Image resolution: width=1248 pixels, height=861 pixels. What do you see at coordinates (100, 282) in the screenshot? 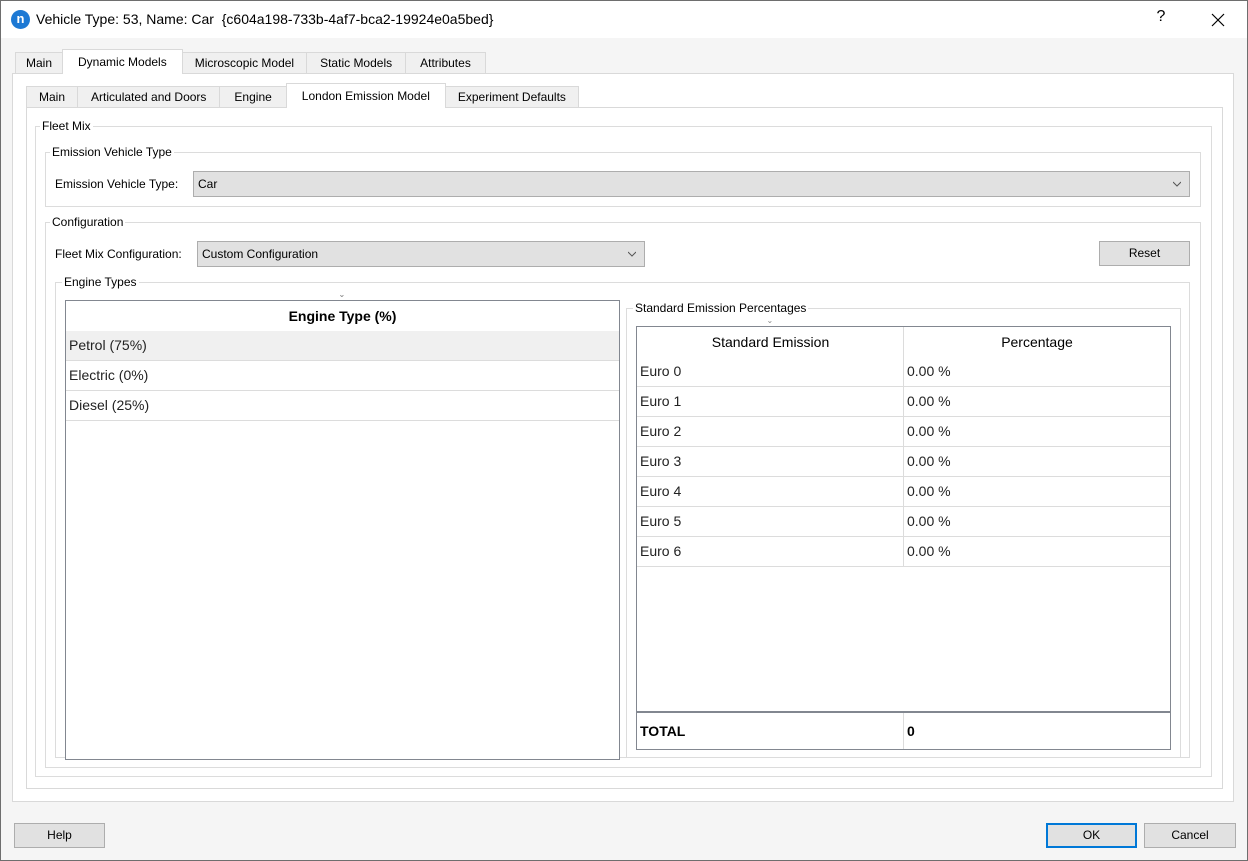
I see `engine-types-group-label: Engine Types` at bounding box center [100, 282].